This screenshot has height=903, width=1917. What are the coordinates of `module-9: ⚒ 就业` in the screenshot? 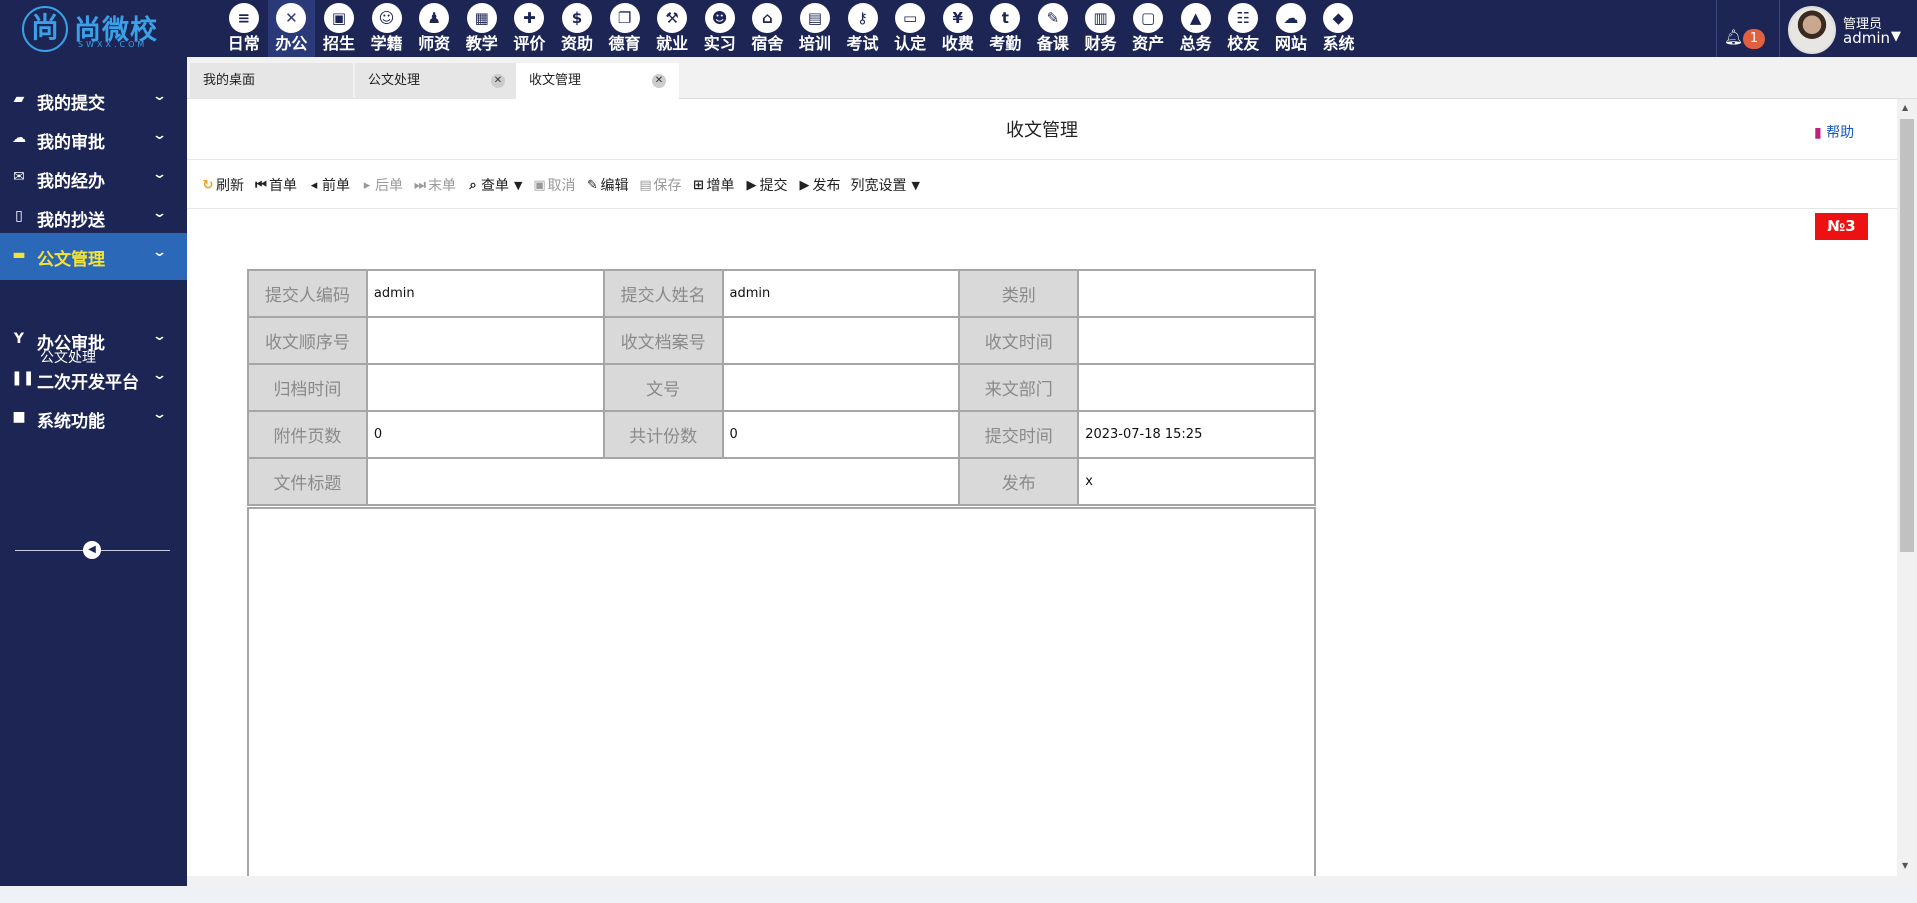 It's located at (672, 28).